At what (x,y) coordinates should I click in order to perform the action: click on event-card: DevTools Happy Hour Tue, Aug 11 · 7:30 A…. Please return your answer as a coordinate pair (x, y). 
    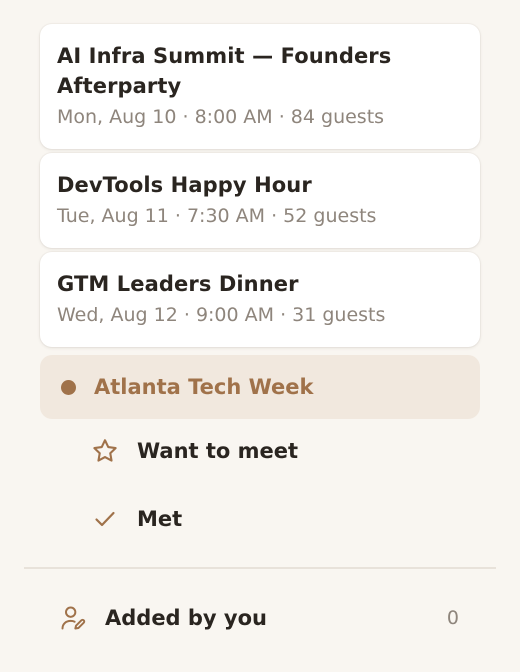
    Looking at the image, I should click on (260, 200).